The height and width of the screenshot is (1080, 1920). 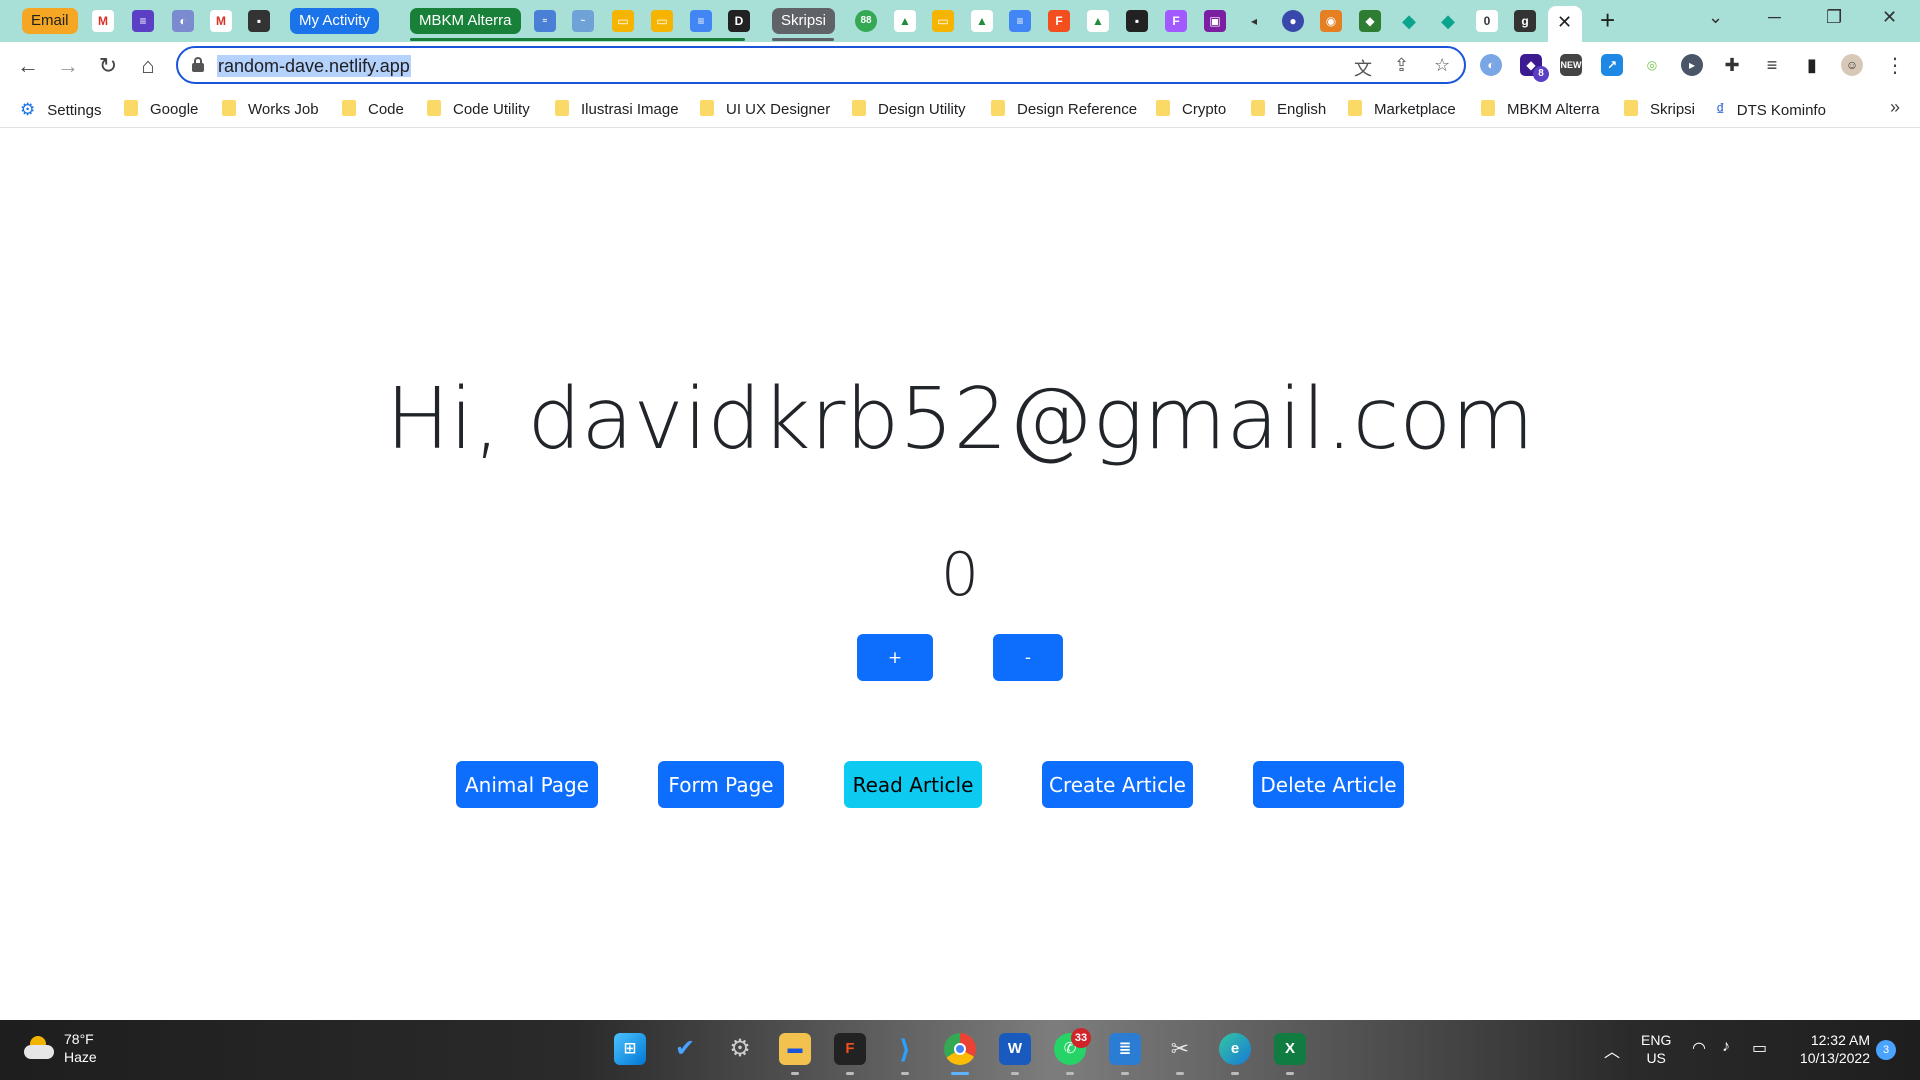 What do you see at coordinates (148, 66) in the screenshot?
I see `home-icon: ⌂` at bounding box center [148, 66].